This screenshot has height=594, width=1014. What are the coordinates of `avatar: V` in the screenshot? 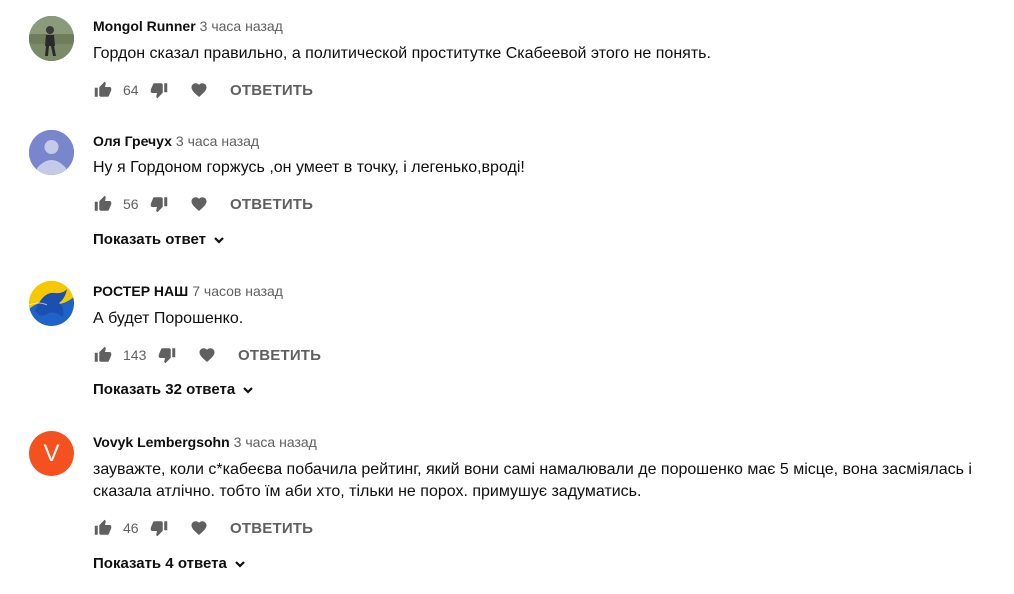 It's located at (51, 453).